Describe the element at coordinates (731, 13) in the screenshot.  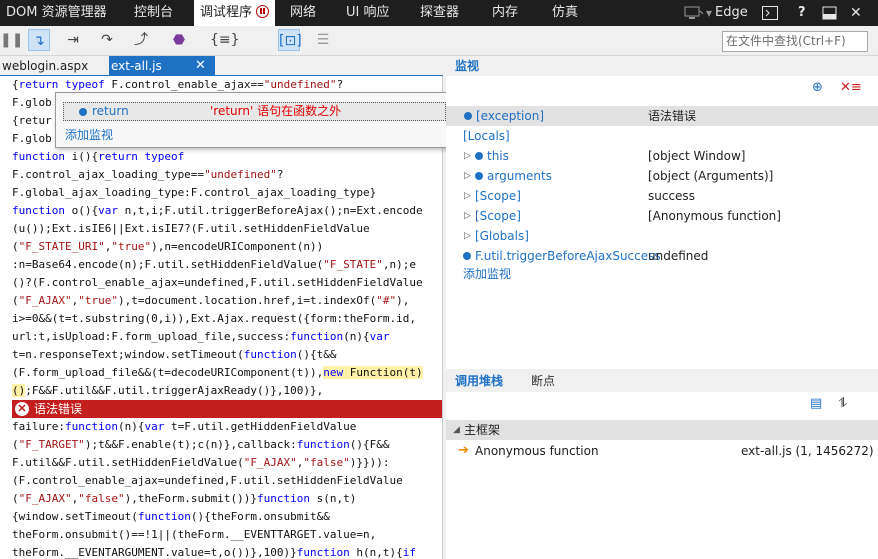
I see `browser-engine-label: Edge` at that location.